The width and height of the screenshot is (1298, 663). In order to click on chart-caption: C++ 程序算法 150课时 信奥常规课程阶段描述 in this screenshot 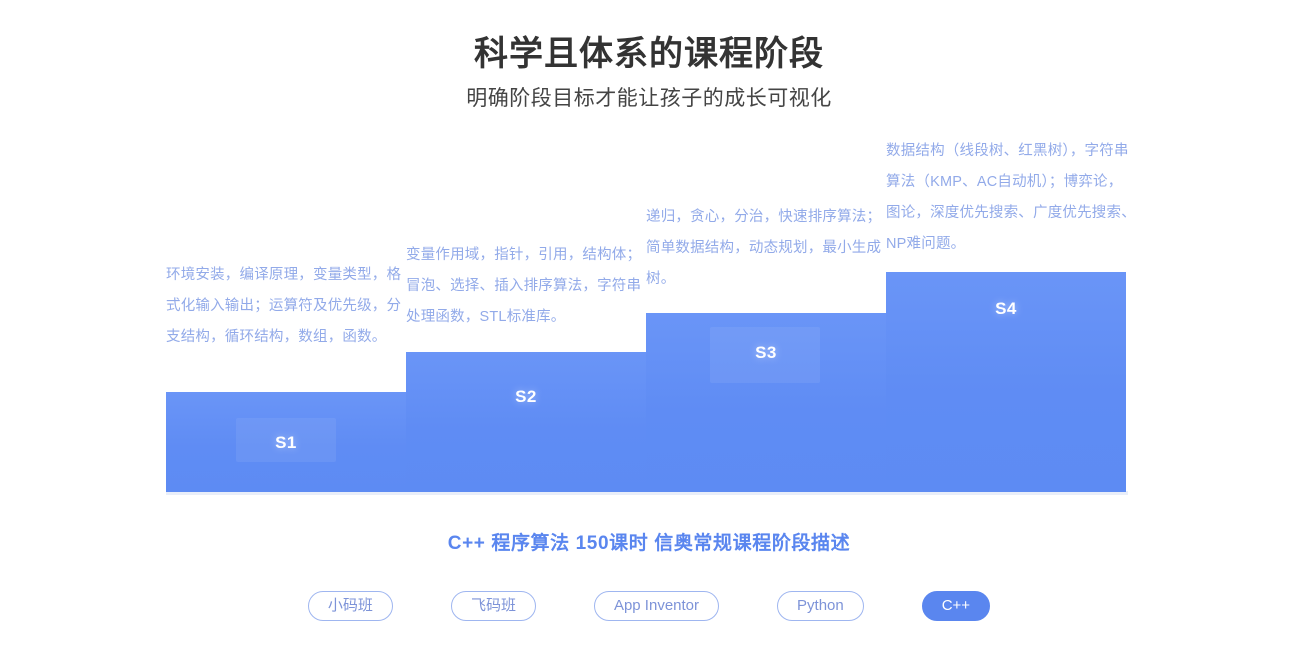, I will do `click(649, 543)`.